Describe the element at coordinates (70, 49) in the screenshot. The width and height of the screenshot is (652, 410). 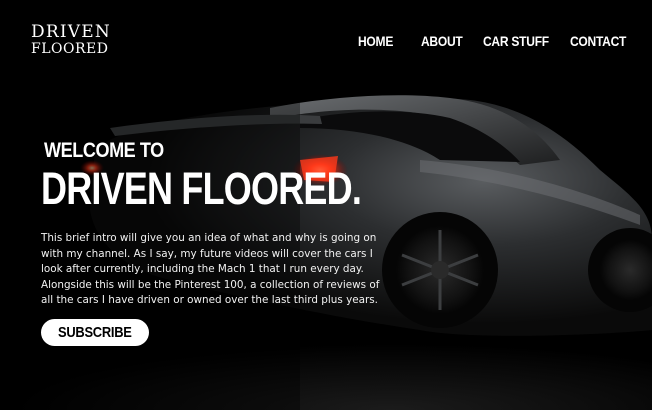
I see `brand-logo-line2: FLOORED` at that location.